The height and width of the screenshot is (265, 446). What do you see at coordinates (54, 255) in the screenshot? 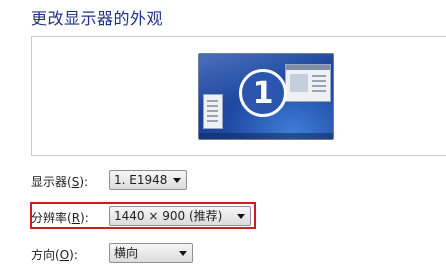
I see `orientation-label: 方向(O):` at bounding box center [54, 255].